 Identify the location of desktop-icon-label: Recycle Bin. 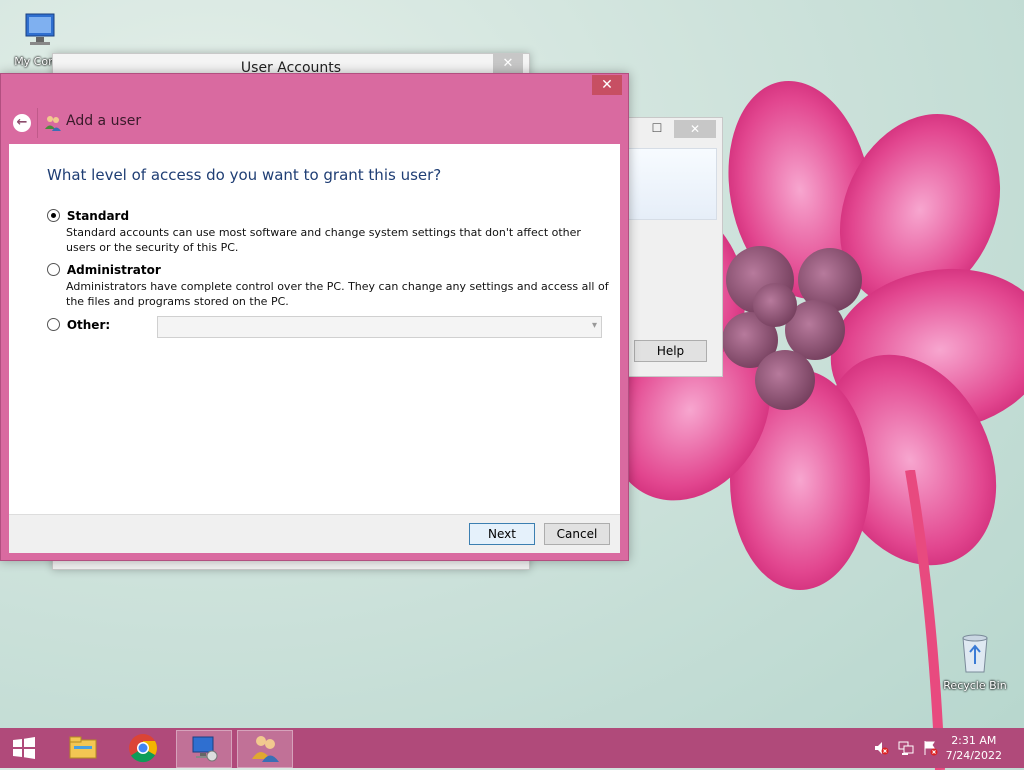
(975, 685).